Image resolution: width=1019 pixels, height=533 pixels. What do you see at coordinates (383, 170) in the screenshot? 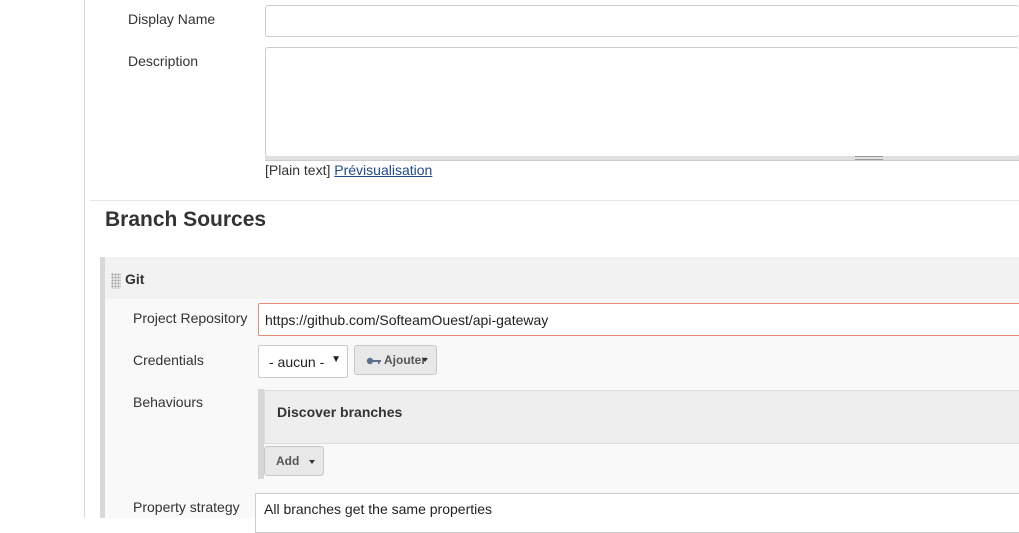
I see `preview-link: Prévisualisation` at bounding box center [383, 170].